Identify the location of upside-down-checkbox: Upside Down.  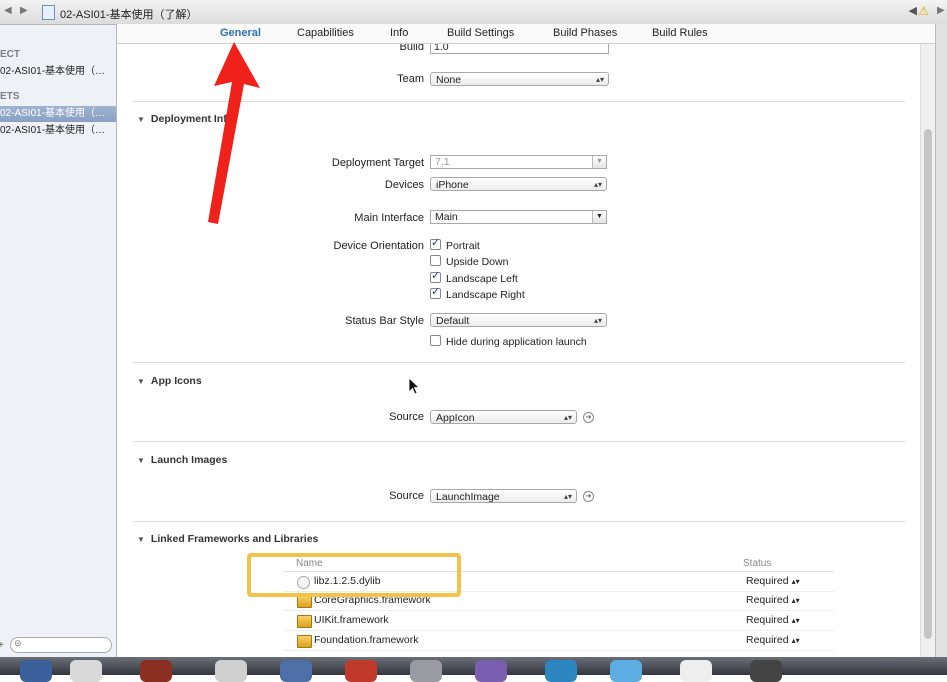
(469, 261).